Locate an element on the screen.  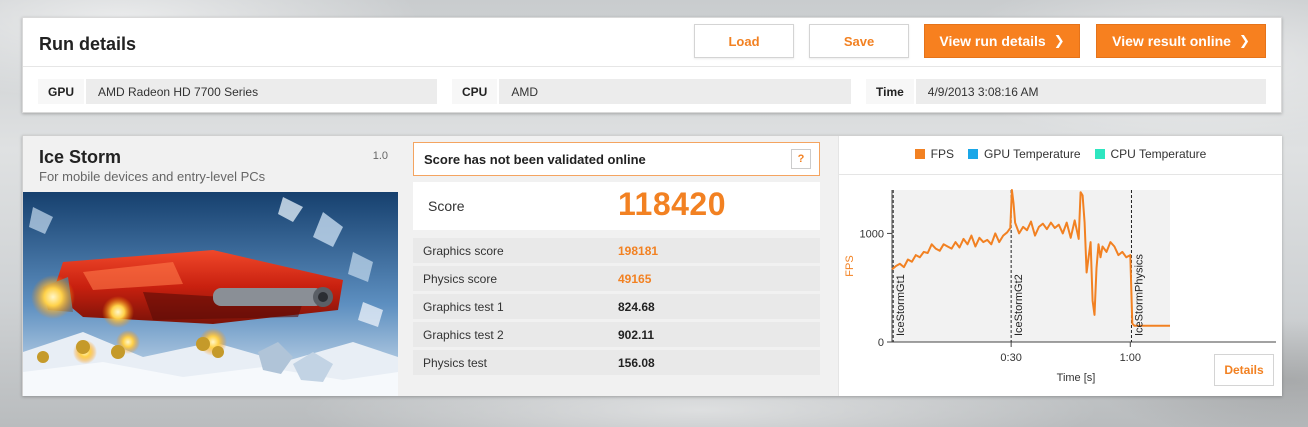
load-button: Load is located at coordinates (744, 41).